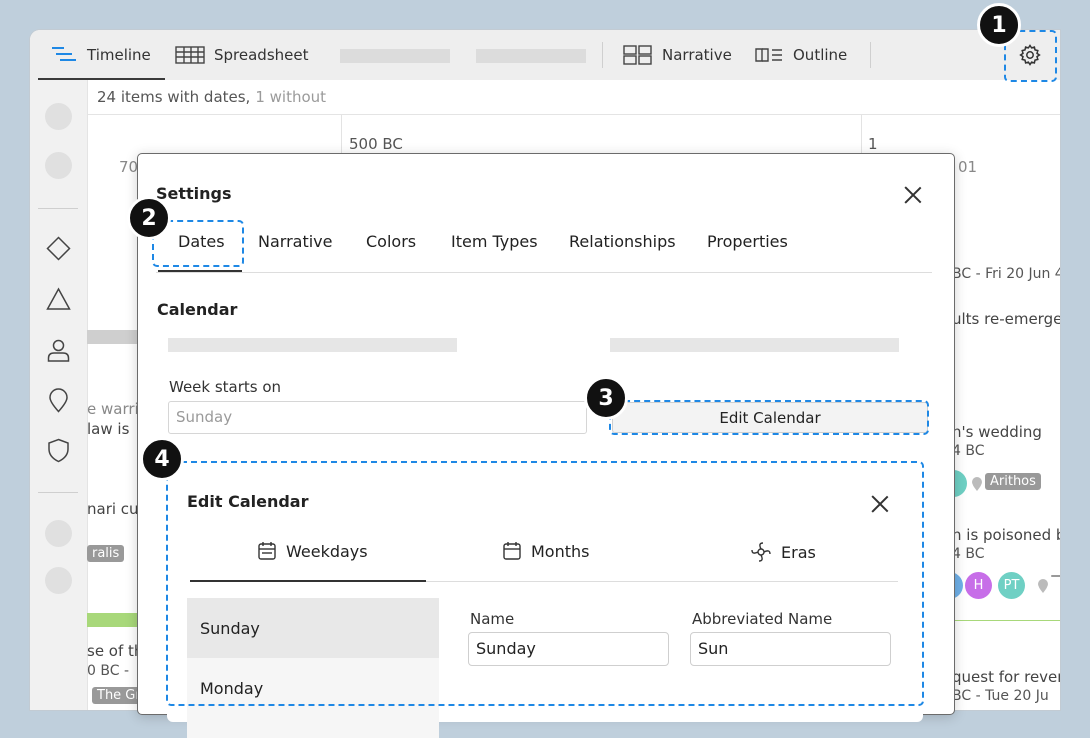 The height and width of the screenshot is (738, 1090). I want to click on items-with-dates: 24 items with dates,, so click(174, 97).